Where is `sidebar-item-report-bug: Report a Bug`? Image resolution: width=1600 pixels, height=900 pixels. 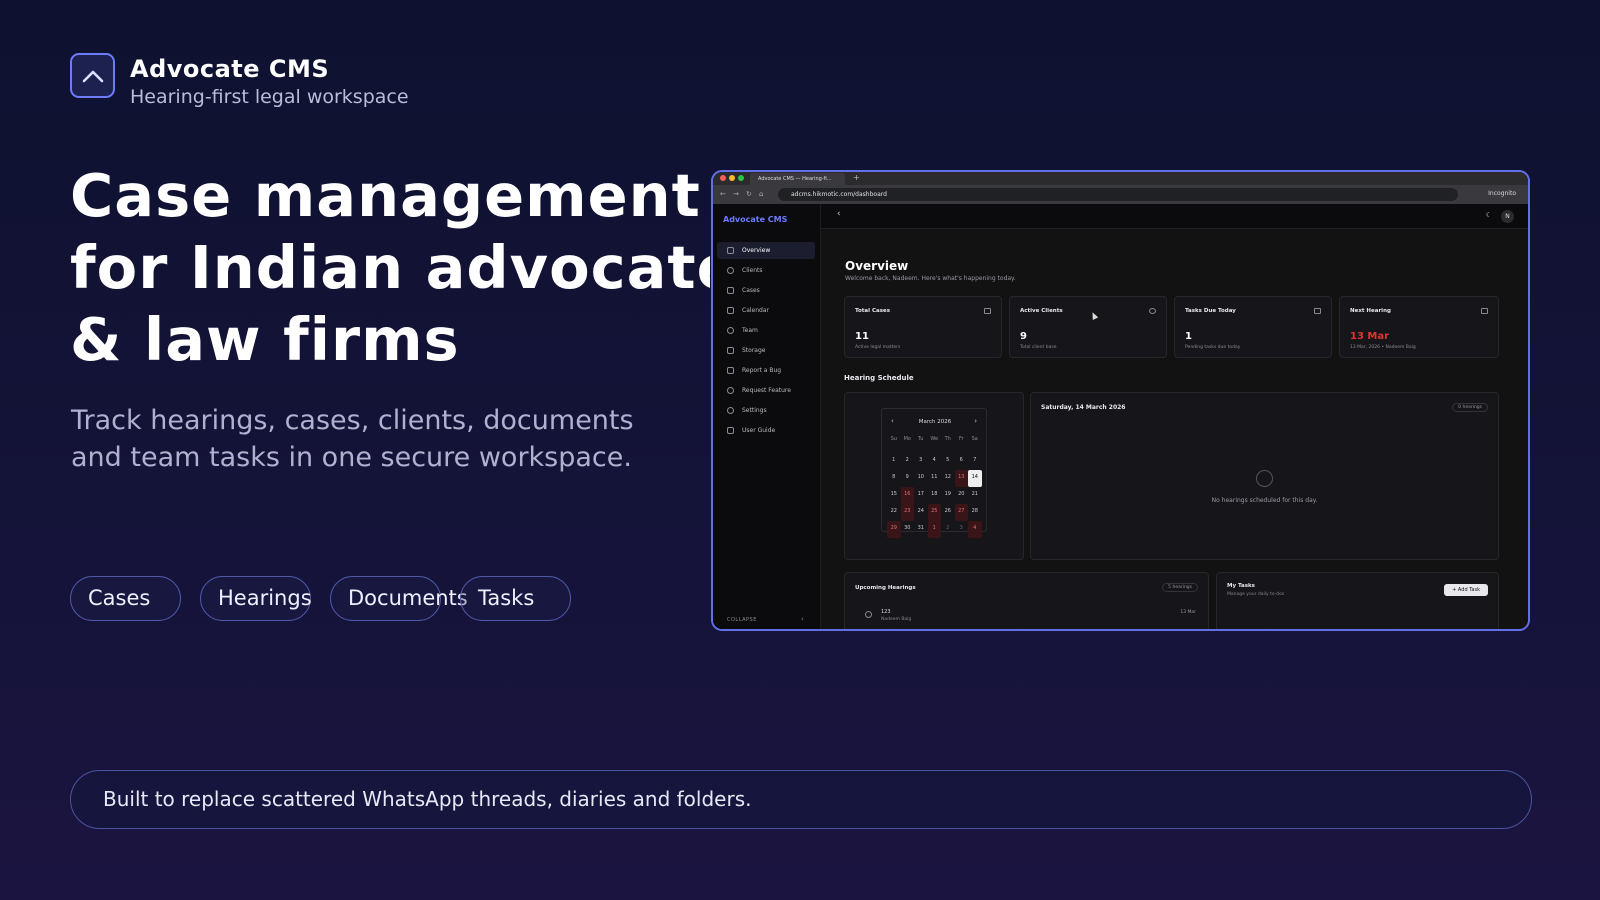
sidebar-item-report-bug: Report a Bug is located at coordinates (766, 370).